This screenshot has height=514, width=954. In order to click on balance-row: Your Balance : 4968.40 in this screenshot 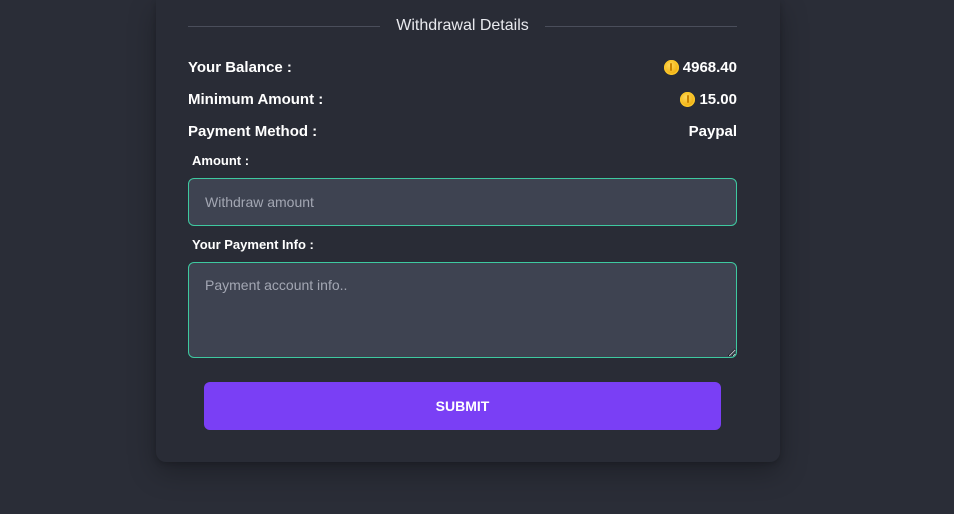, I will do `click(462, 67)`.